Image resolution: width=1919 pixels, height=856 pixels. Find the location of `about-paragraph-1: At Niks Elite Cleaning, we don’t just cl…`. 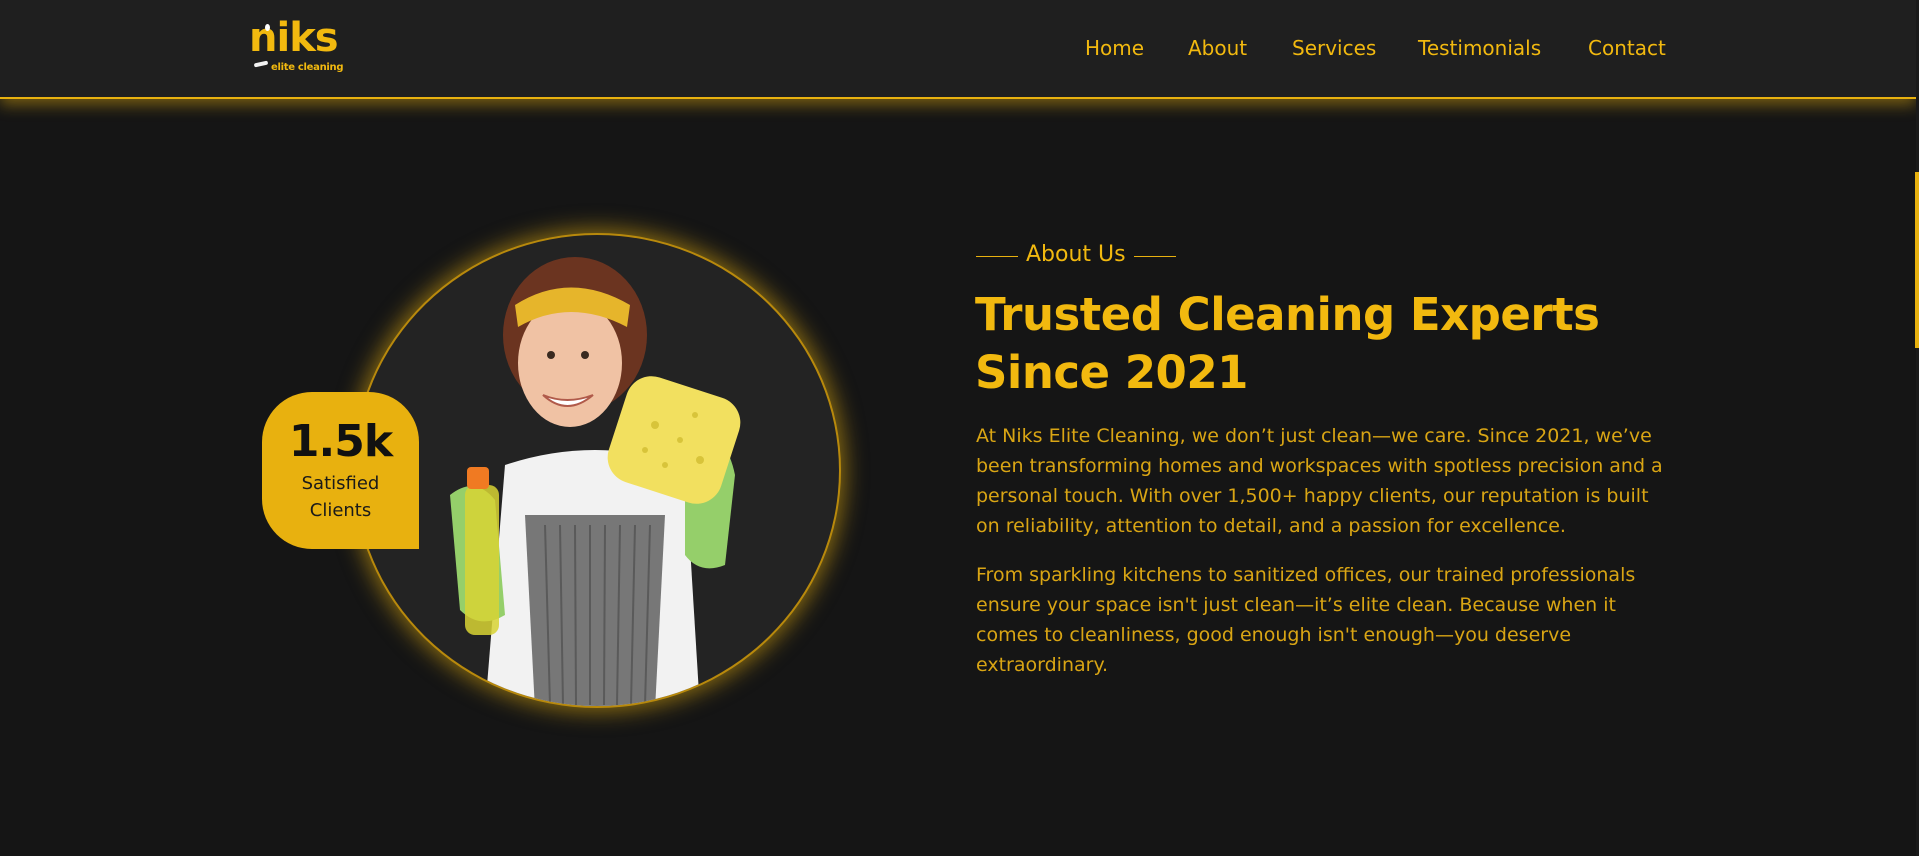

about-paragraph-1: At Niks Elite Cleaning, we don’t just cl… is located at coordinates (1319, 481).